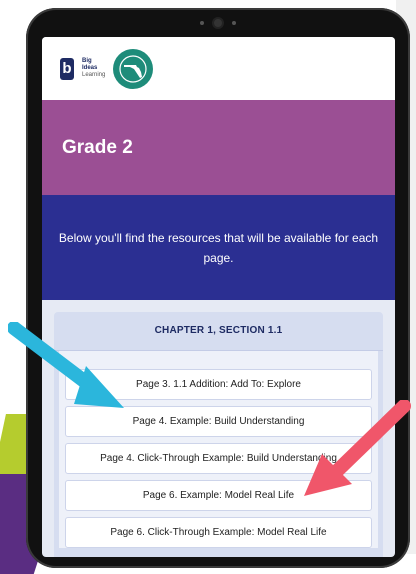 This screenshot has height=574, width=416. I want to click on pink-arrow-icon, so click(357, 448).